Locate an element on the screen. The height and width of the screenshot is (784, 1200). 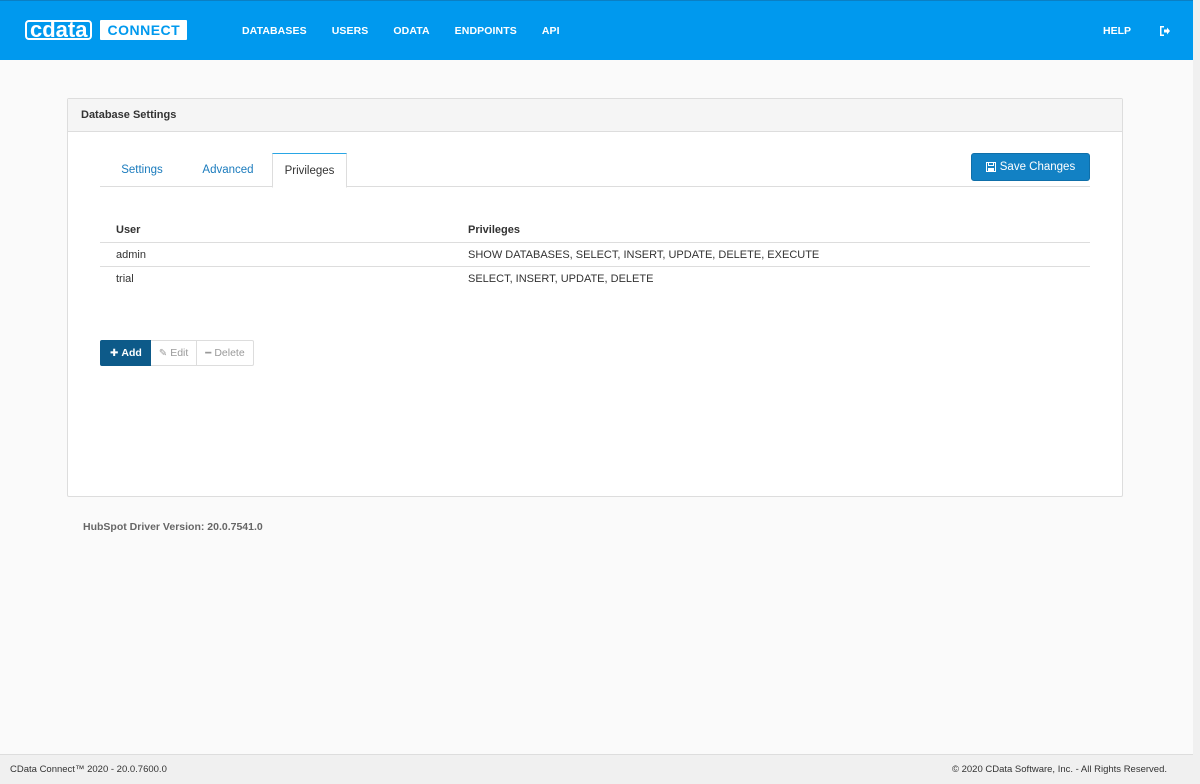
edit-label: Edit is located at coordinates (179, 353).